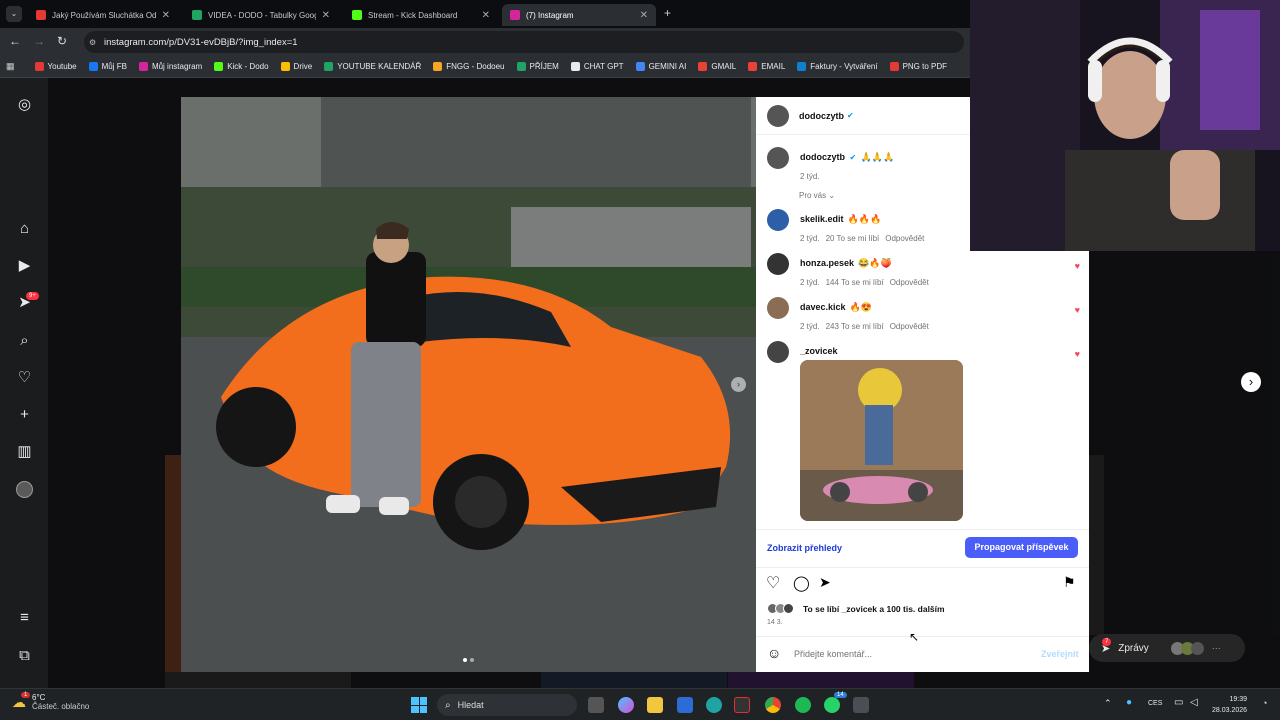 The width and height of the screenshot is (1280, 720). What do you see at coordinates (24, 655) in the screenshot?
I see `meta-apps-icon: ⧉` at bounding box center [24, 655].